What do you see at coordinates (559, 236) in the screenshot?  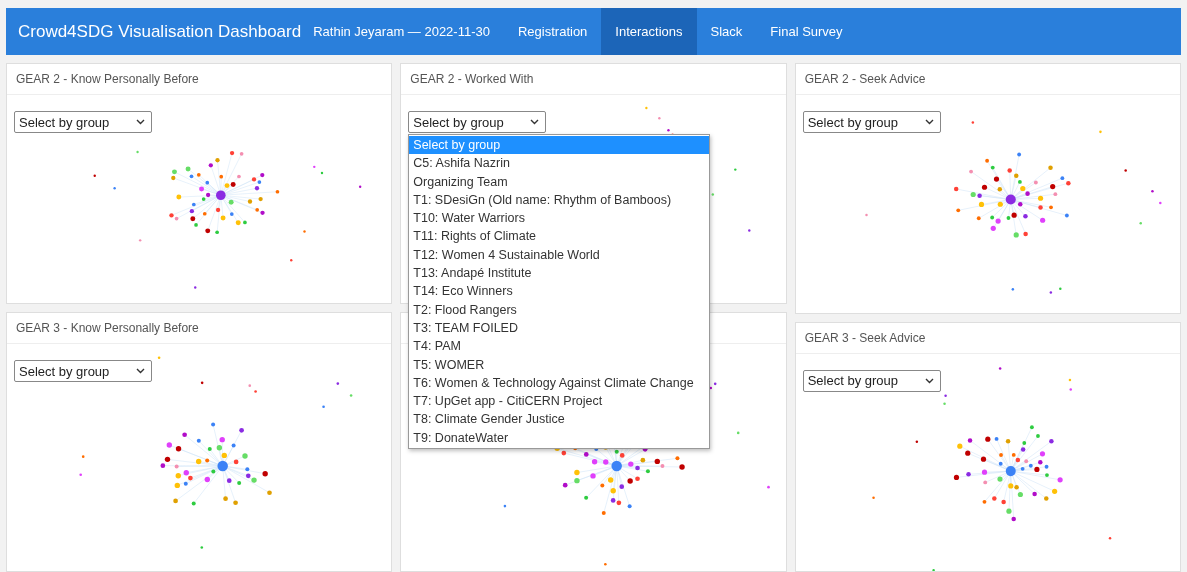 I see `dropdown-option: T11: Rights of Climate` at bounding box center [559, 236].